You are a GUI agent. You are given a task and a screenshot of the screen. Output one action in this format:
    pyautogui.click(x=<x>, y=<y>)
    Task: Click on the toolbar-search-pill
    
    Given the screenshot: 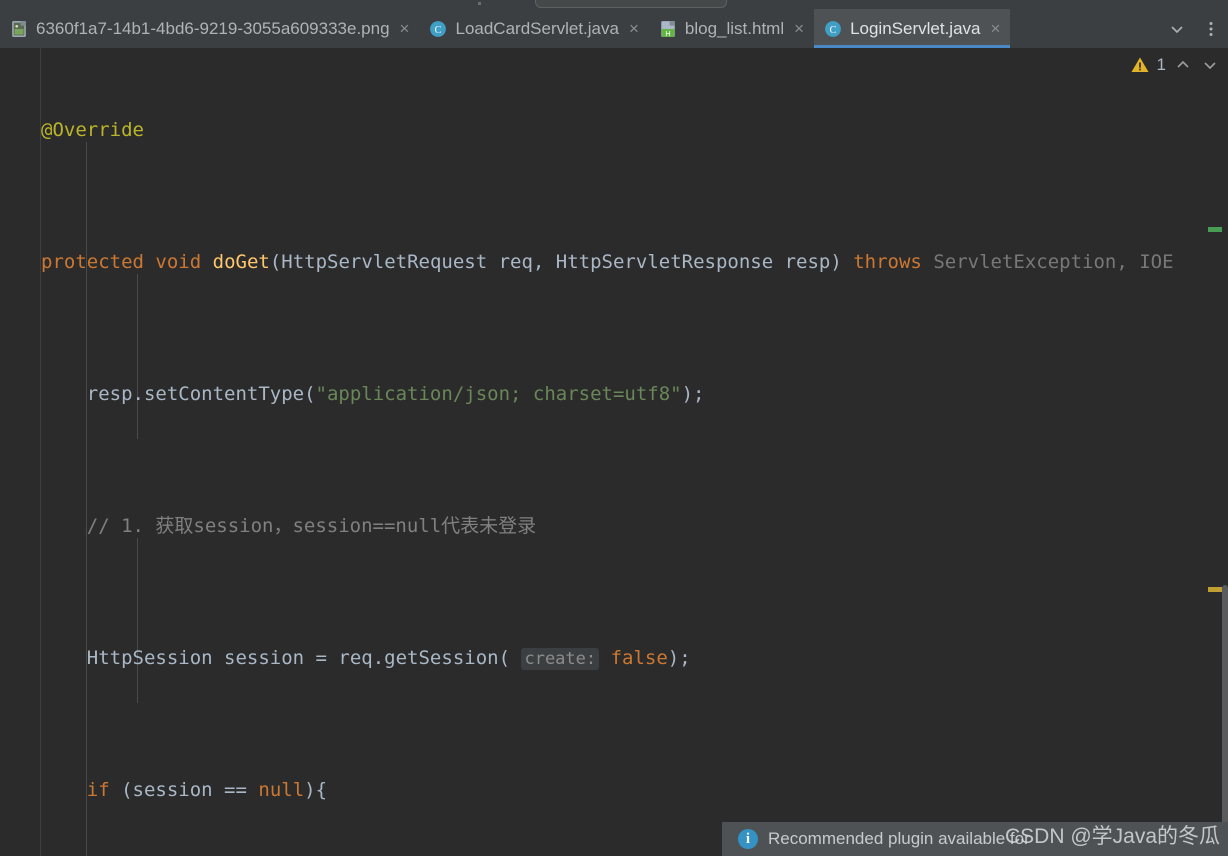 What is the action you would take?
    pyautogui.click(x=631, y=4)
    